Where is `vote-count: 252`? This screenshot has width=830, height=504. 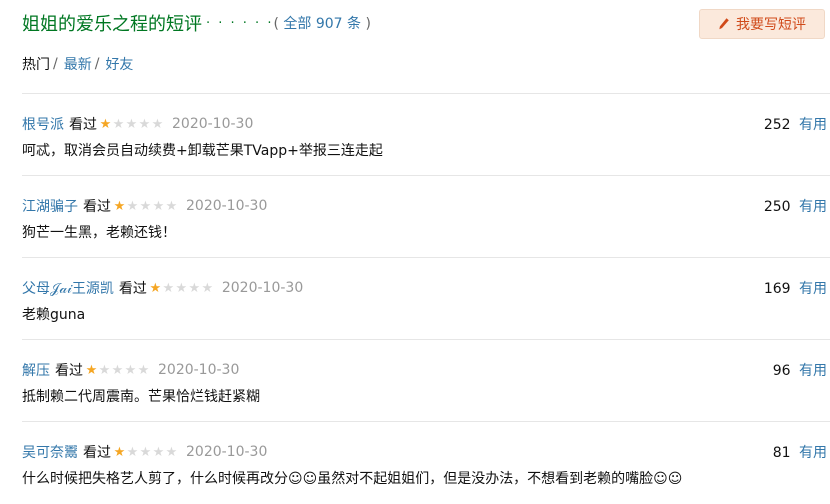
vote-count: 252 is located at coordinates (777, 125).